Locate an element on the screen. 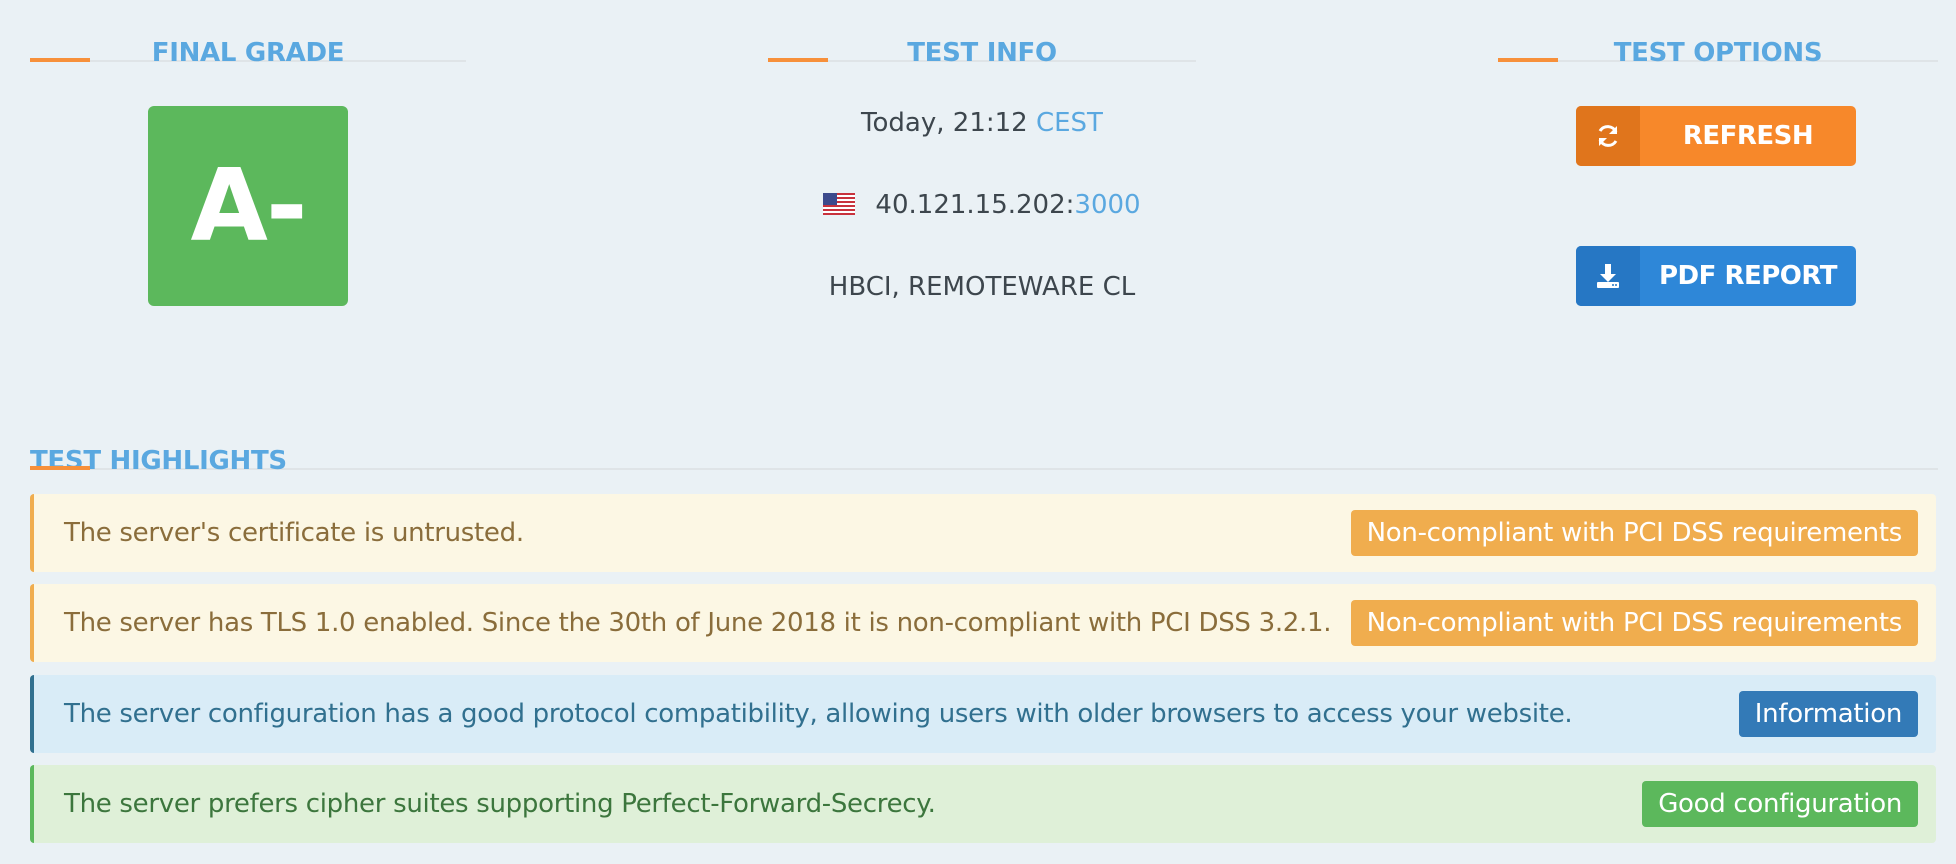  pdf-report-label: PDF REPORT is located at coordinates (1748, 276).